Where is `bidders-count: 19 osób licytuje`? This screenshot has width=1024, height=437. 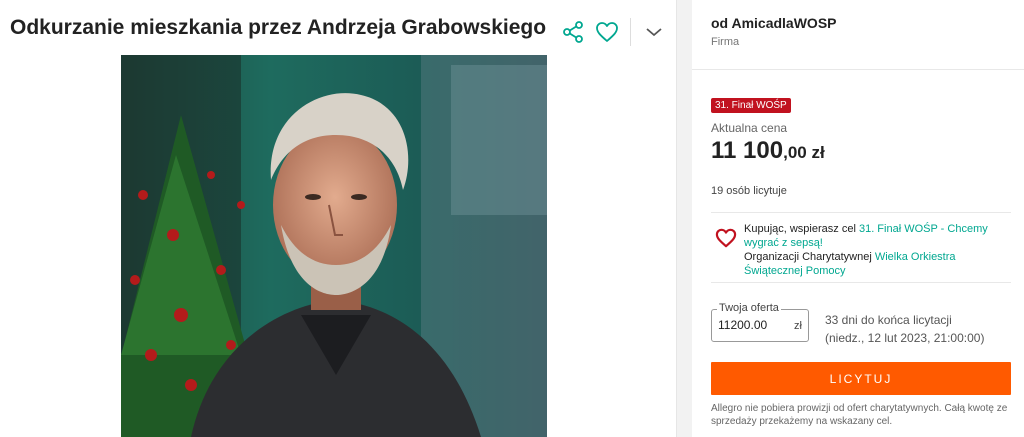 bidders-count: 19 osób licytuje is located at coordinates (749, 191).